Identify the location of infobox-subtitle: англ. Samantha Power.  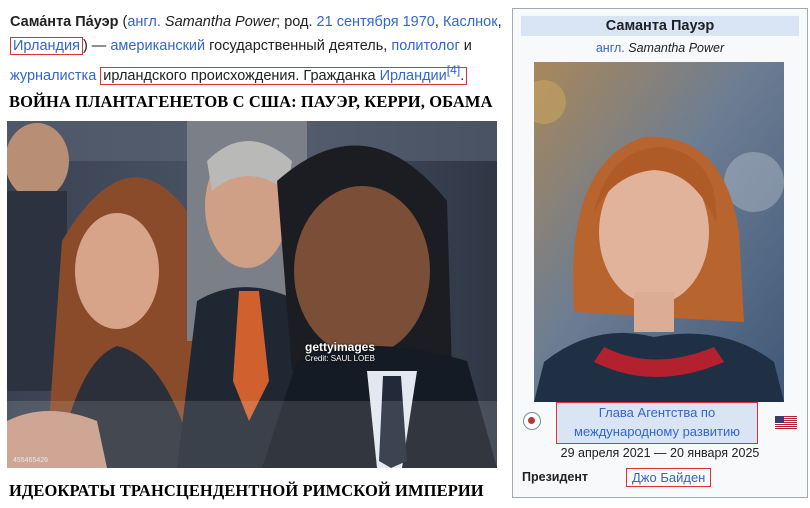
(660, 48).